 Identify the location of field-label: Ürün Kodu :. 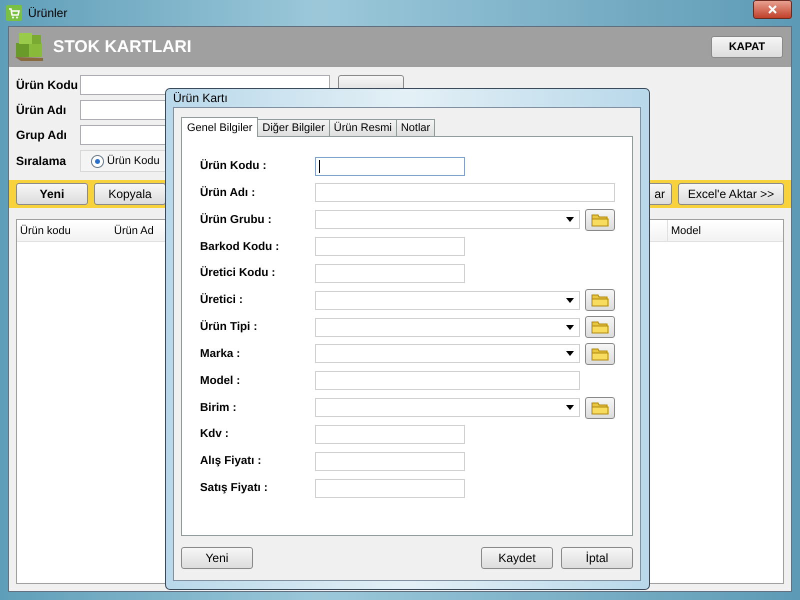
(234, 166).